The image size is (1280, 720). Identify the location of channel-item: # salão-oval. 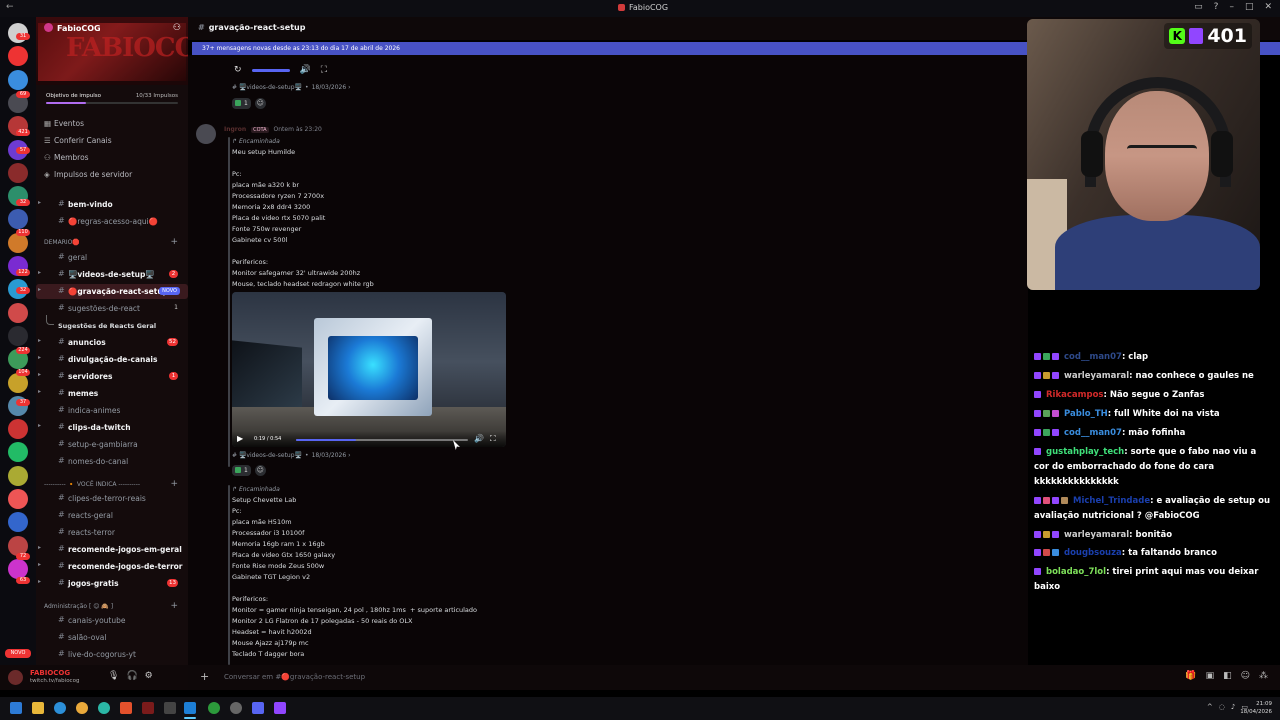
(112, 637).